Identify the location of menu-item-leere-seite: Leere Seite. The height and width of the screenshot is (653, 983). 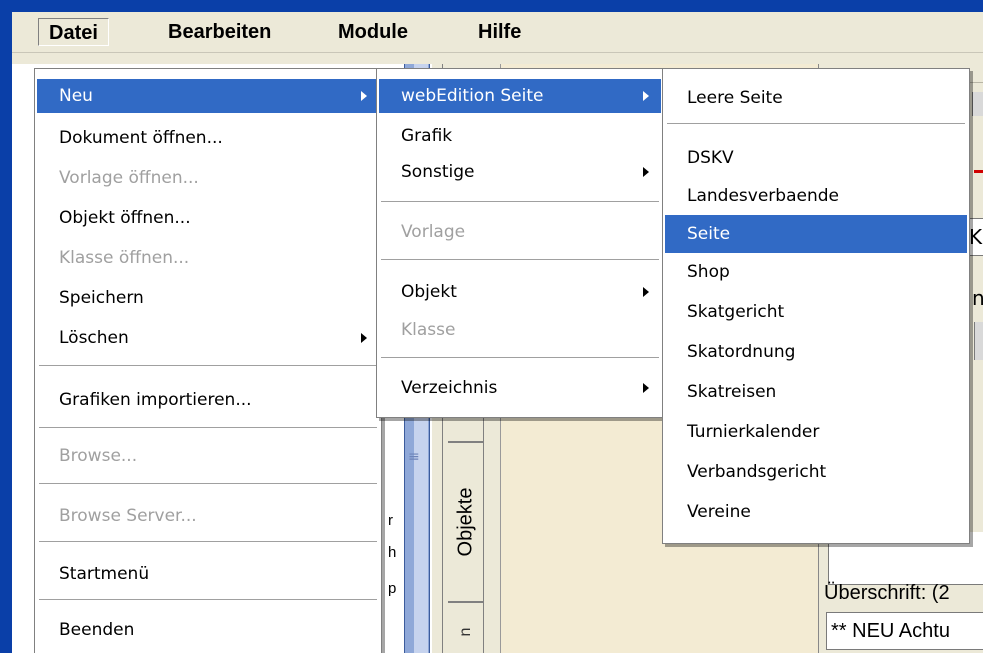
(816, 98).